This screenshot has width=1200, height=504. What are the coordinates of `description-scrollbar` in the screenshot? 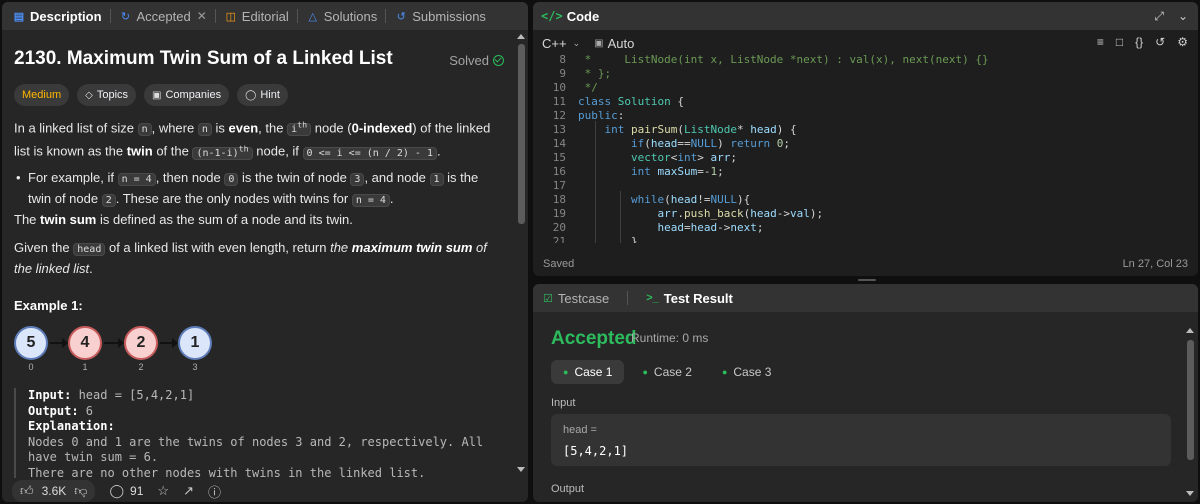 It's located at (521, 253).